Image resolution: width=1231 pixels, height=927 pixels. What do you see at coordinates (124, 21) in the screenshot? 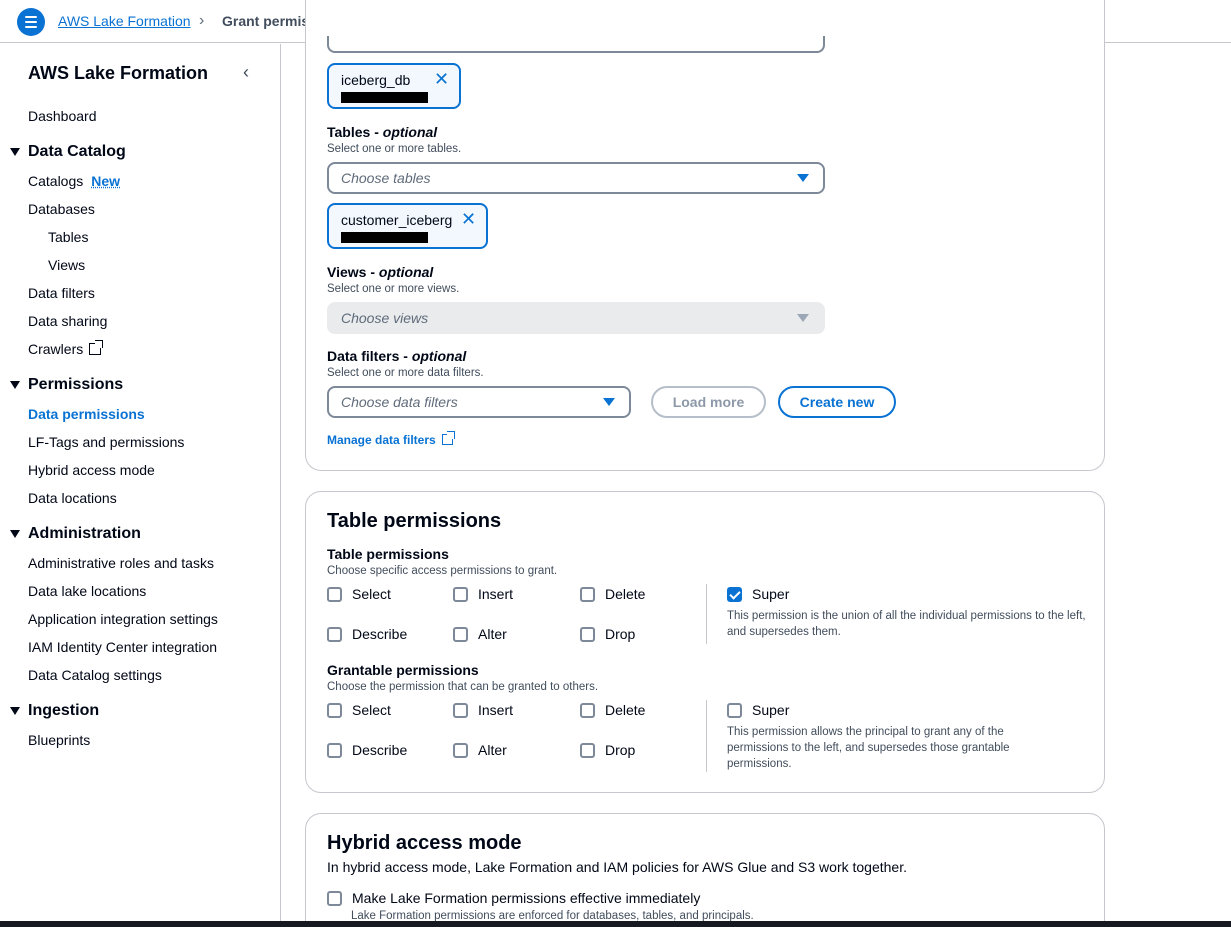
I see `breadcrumb-root-link: AWS Lake Formation` at bounding box center [124, 21].